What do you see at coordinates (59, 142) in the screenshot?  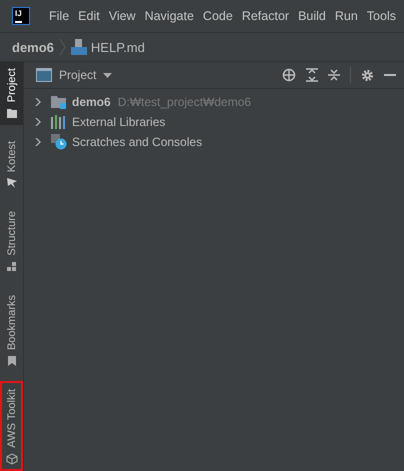 I see `scratch-clock-icon` at bounding box center [59, 142].